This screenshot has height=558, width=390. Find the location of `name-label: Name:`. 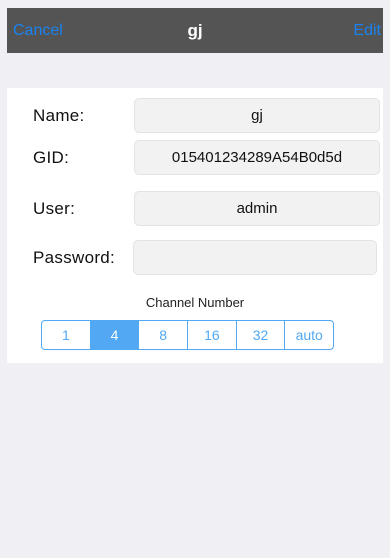

name-label: Name: is located at coordinates (59, 115).